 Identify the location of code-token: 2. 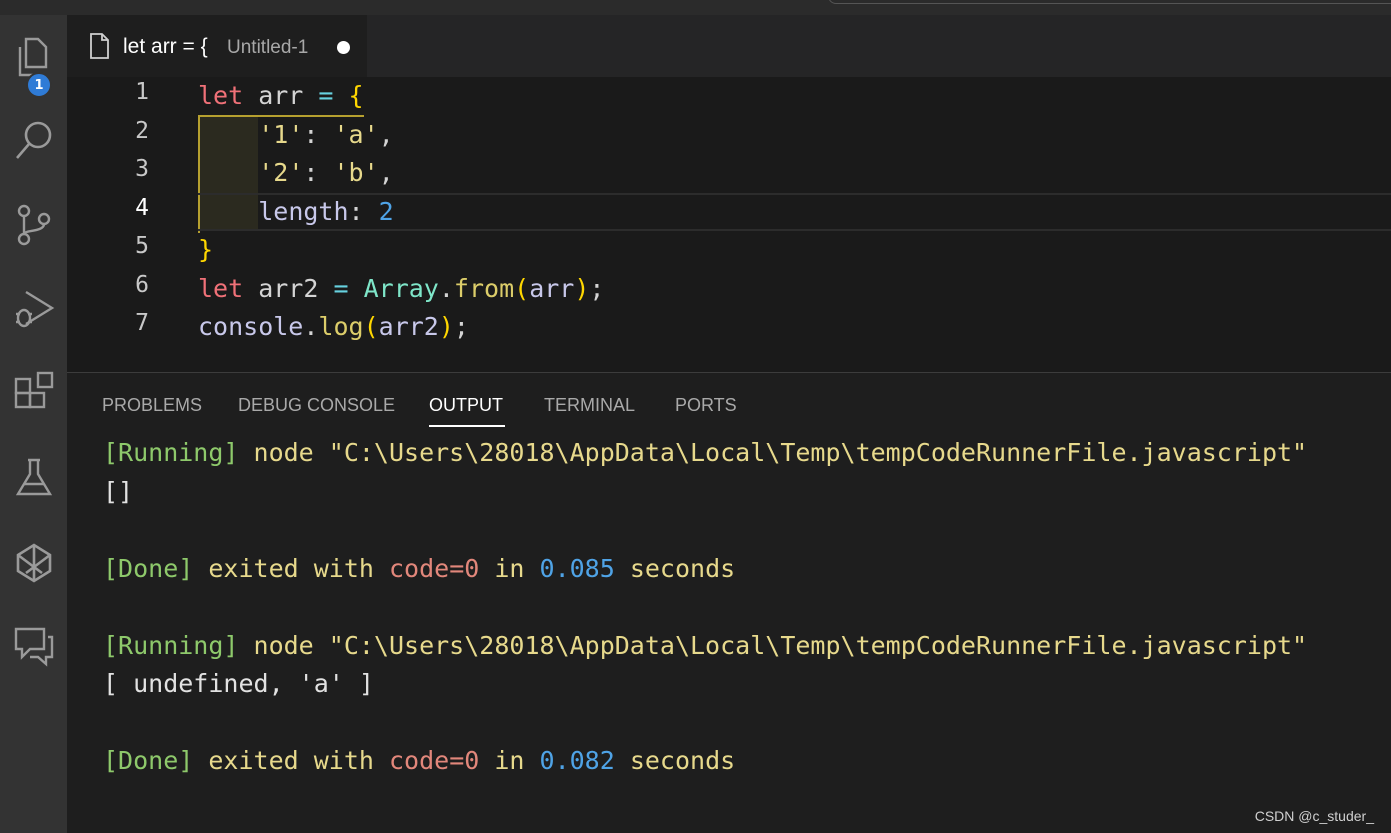
(386, 211).